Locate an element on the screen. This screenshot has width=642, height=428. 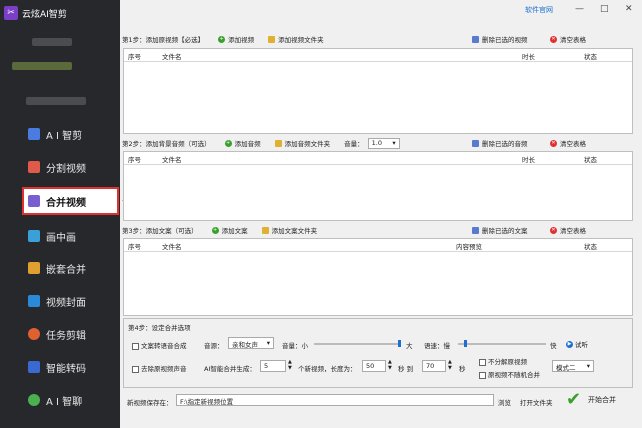
tts-volume-slider is located at coordinates (357, 343).